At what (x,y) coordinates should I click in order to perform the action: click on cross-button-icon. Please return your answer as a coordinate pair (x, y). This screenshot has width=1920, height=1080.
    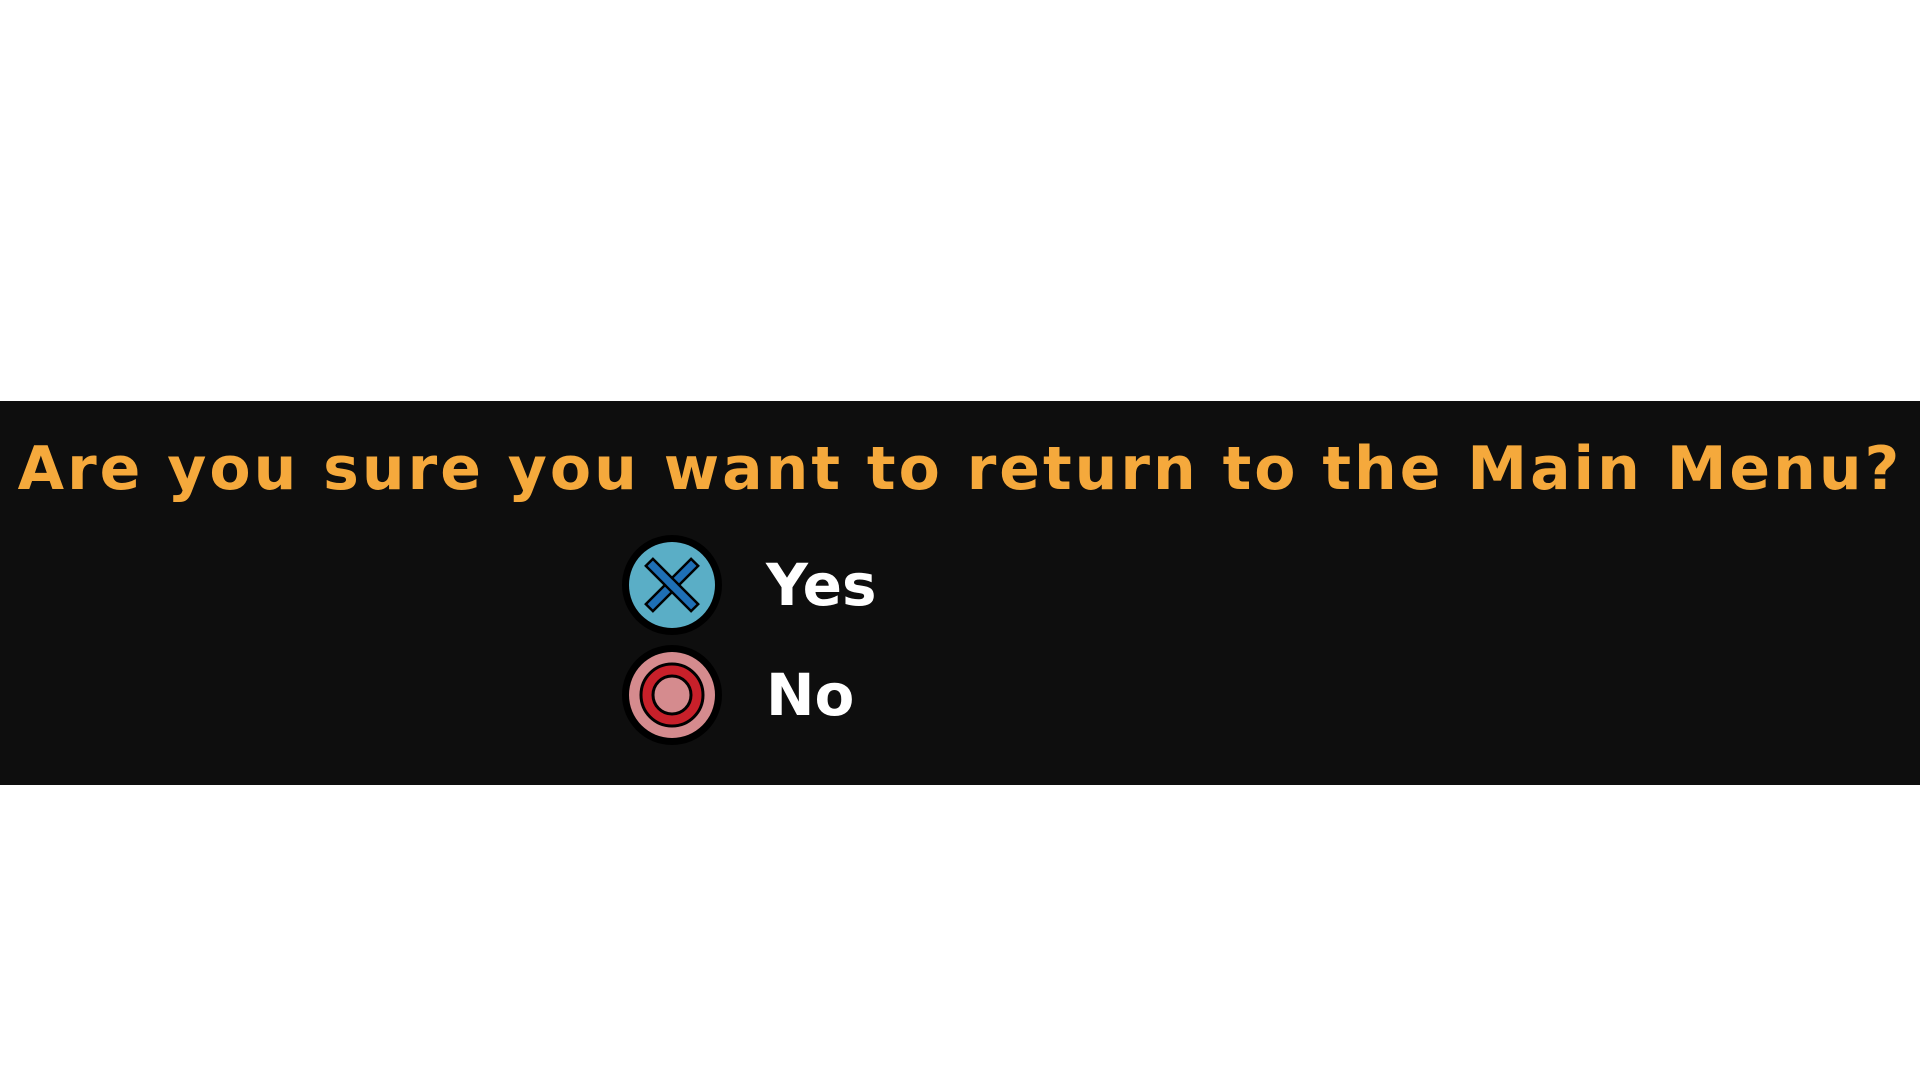
    Looking at the image, I should click on (672, 585).